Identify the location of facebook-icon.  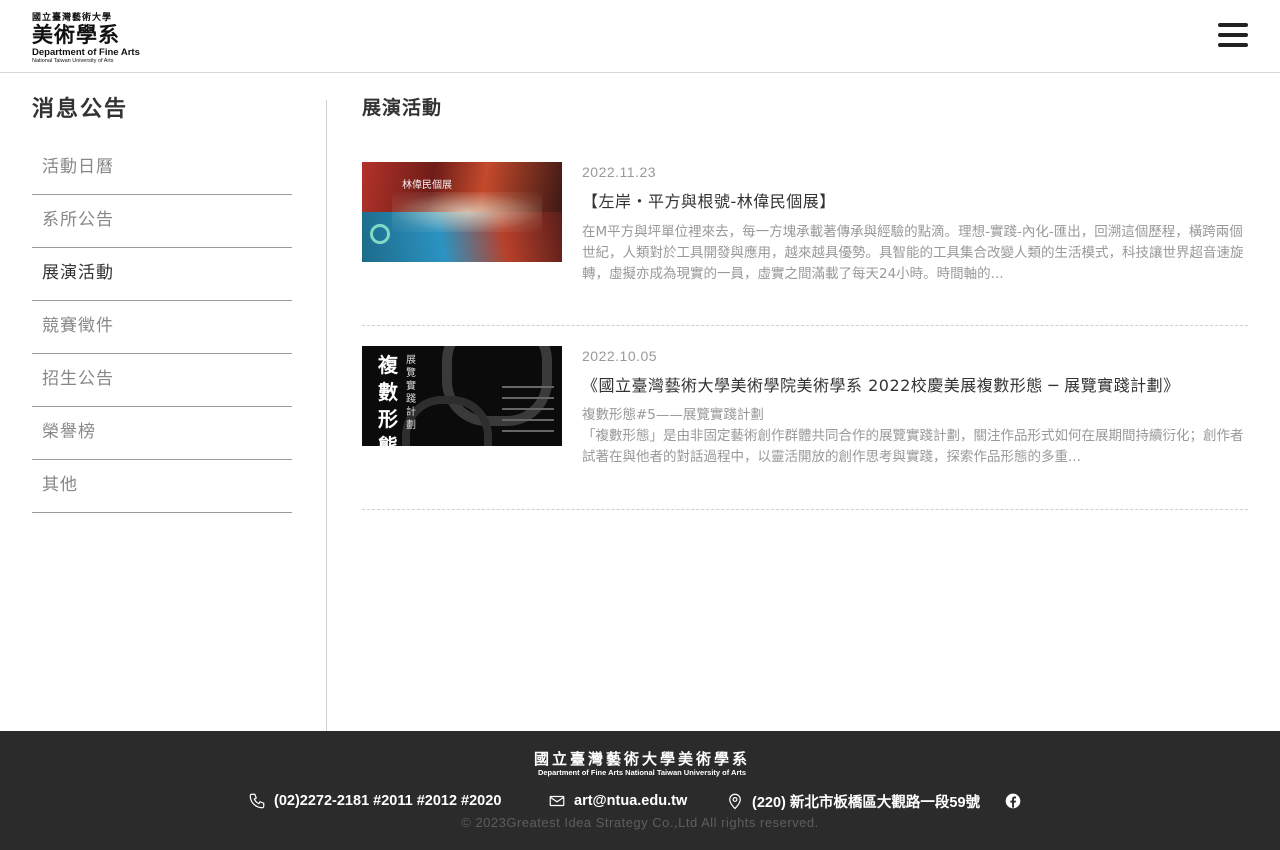
(1013, 801).